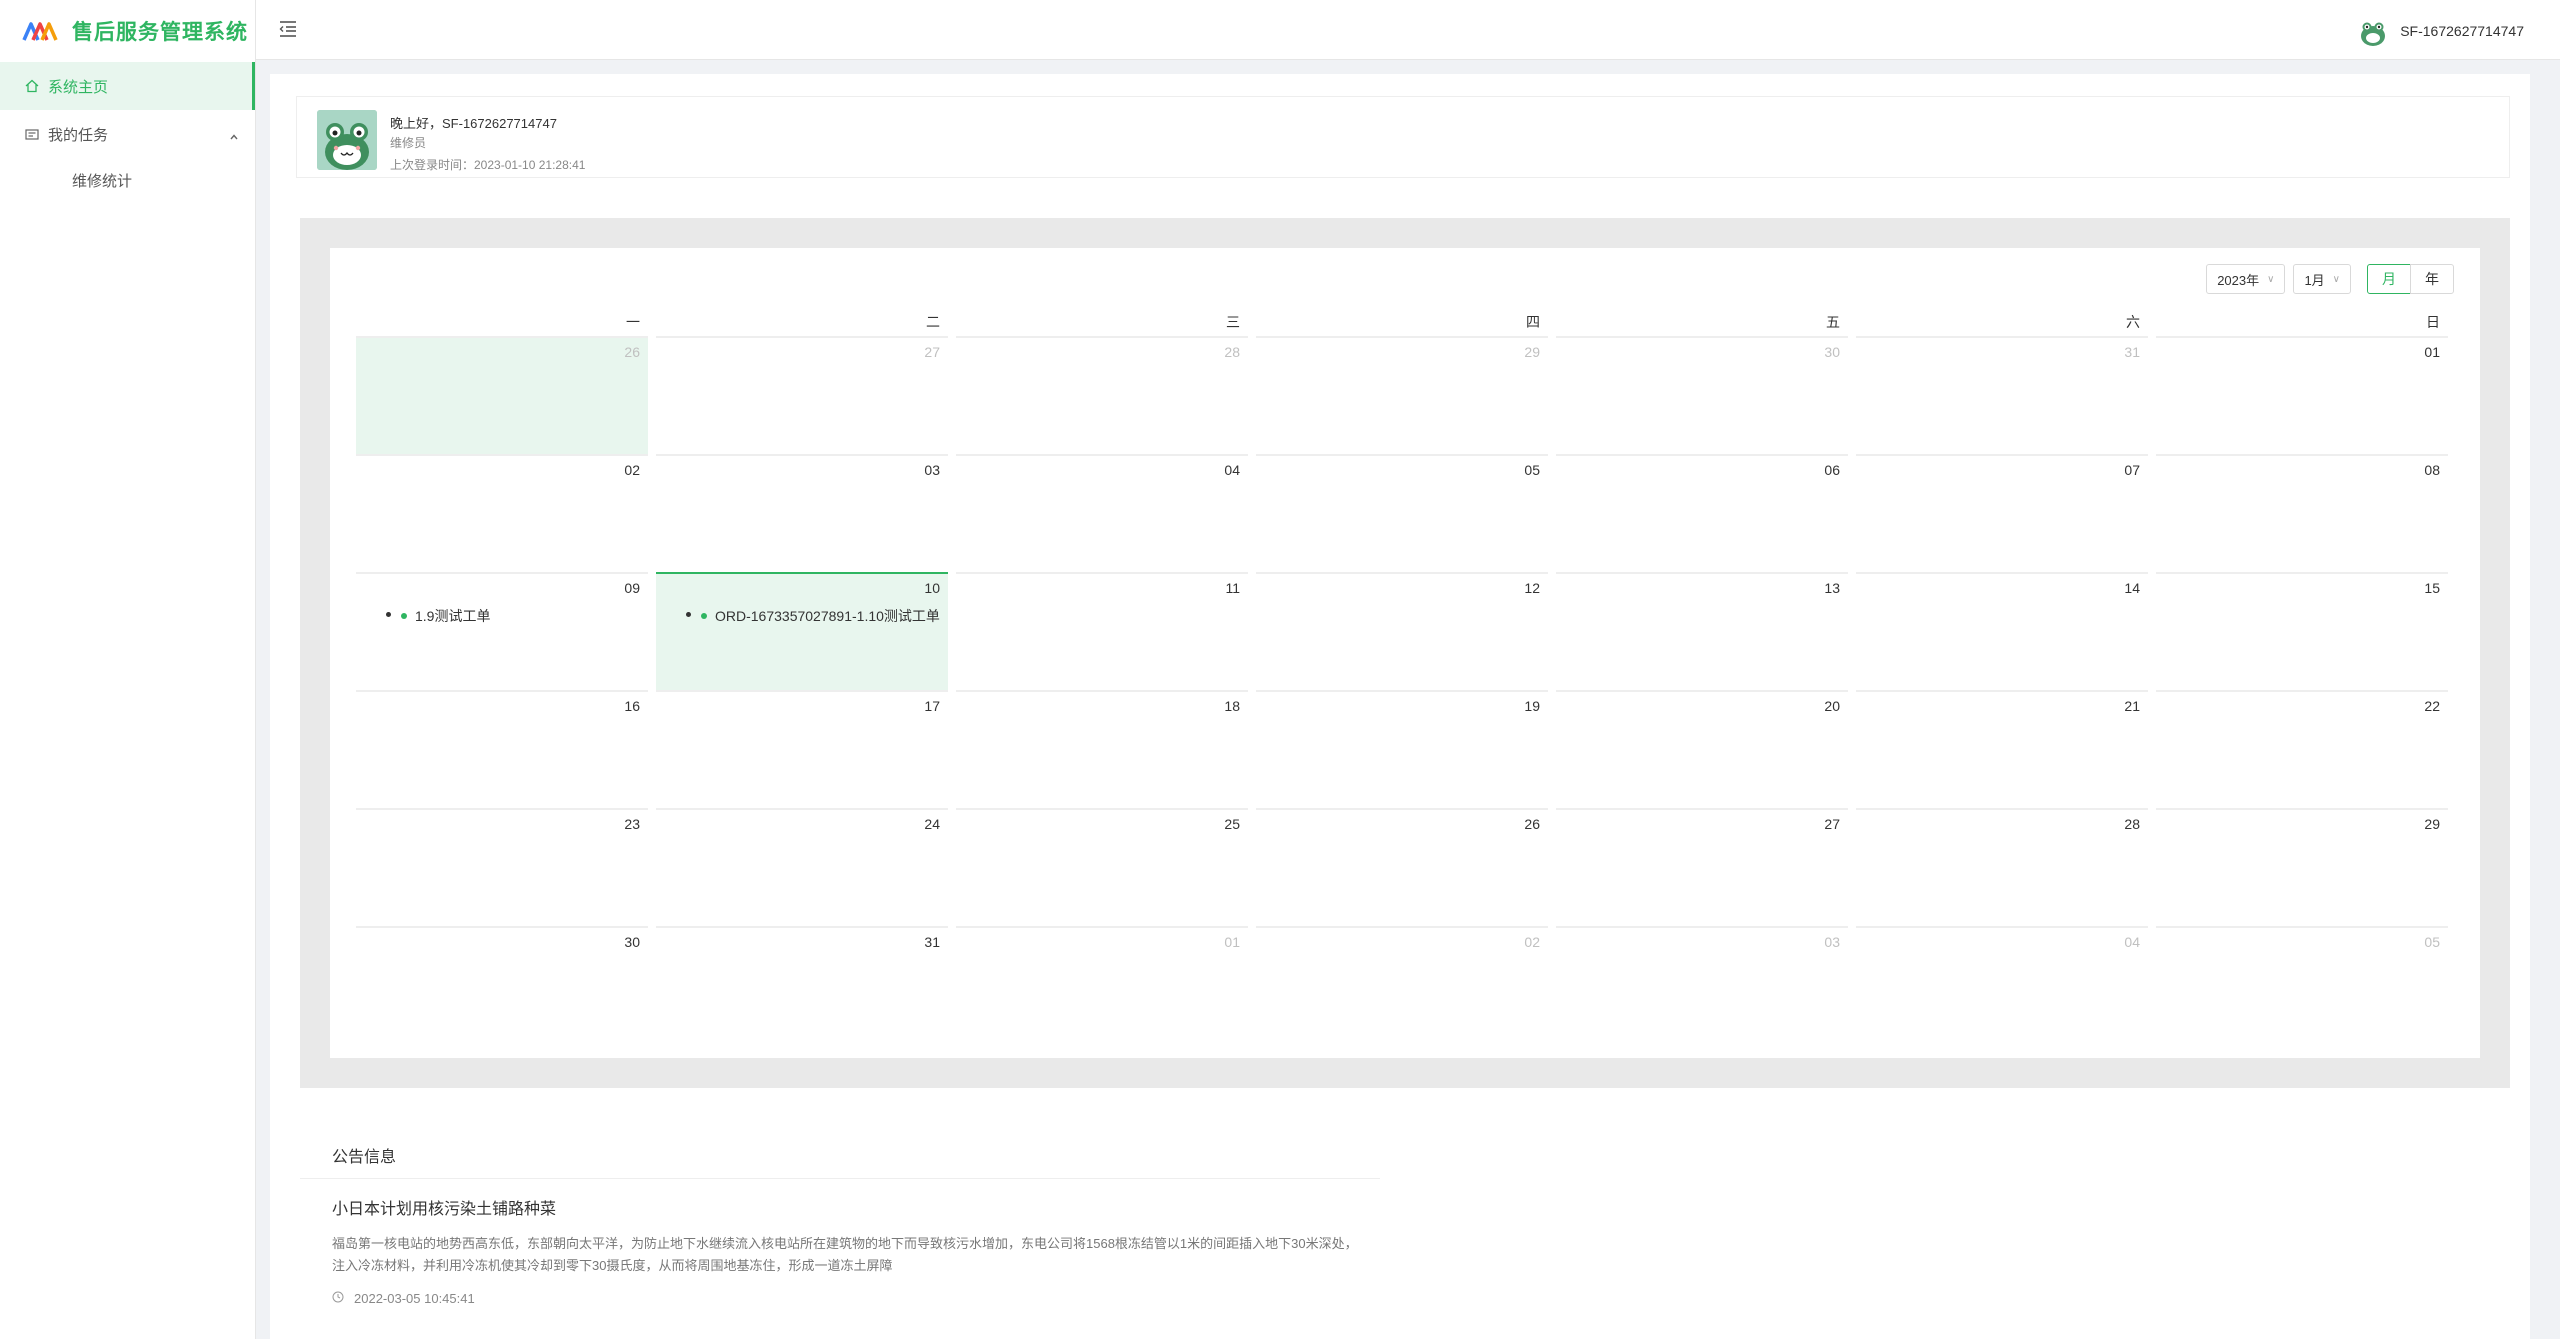  I want to click on app-title: 售后服务管理系统, so click(160, 32).